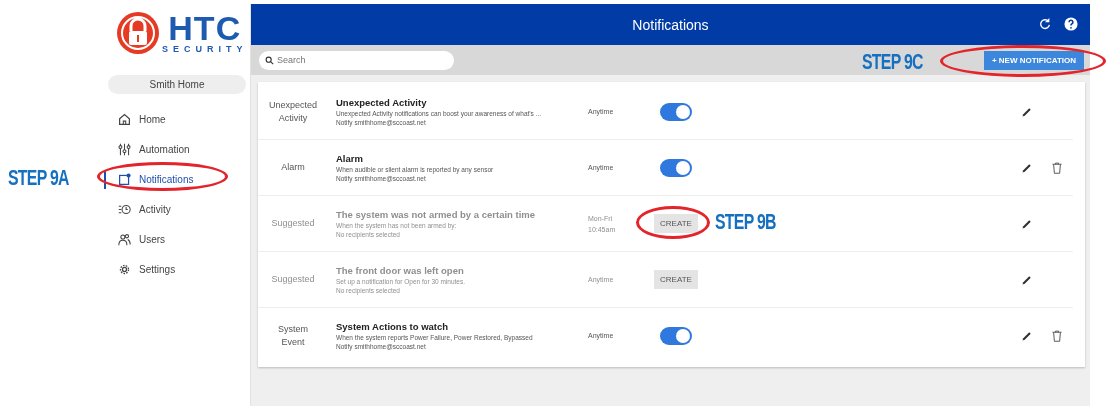 The height and width of the screenshot is (406, 1108). I want to click on new-notification-button: + NEW NOTIFICATION, so click(1033, 60).